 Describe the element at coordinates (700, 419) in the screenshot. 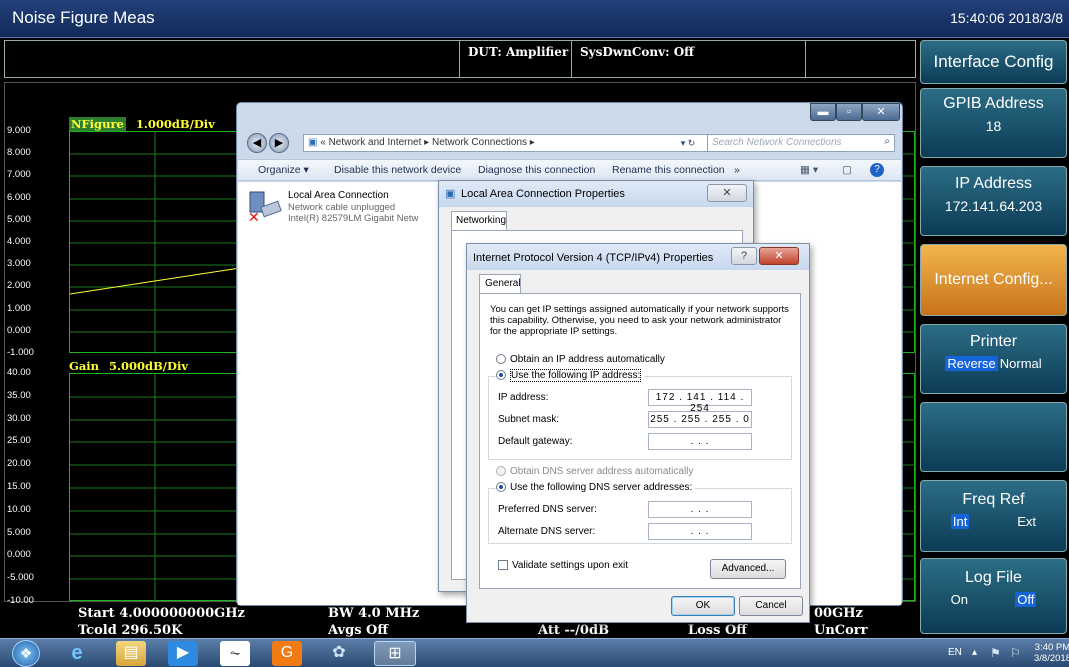

I see `subnet-mask-field: 255 . 255 . 255 . 0` at that location.